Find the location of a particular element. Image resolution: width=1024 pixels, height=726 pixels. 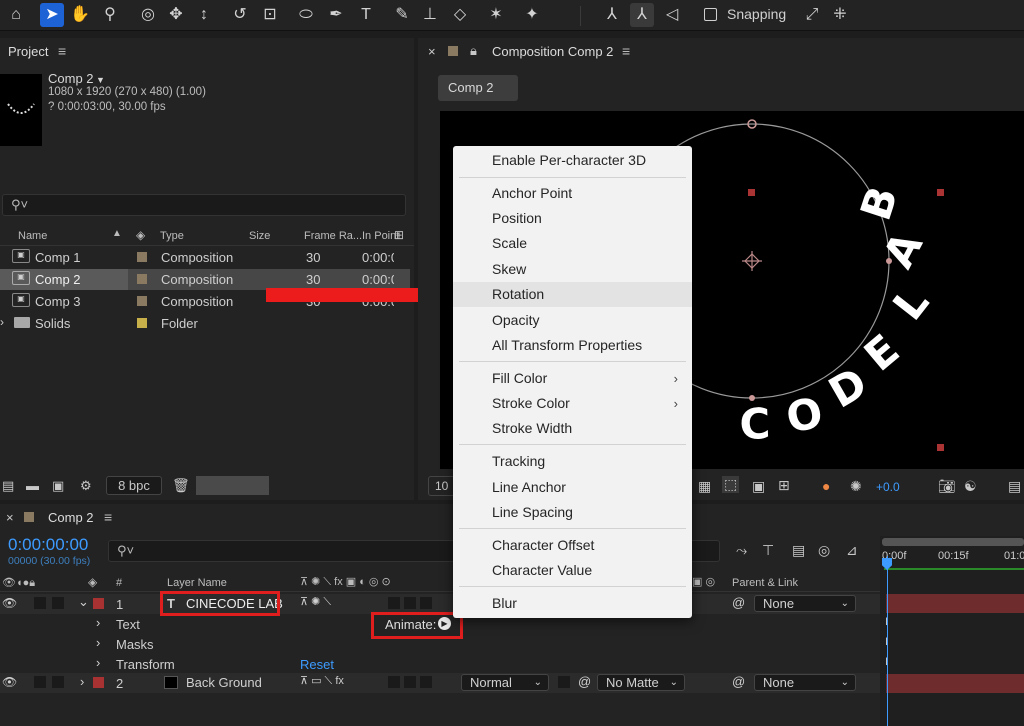

pan-camera-icon: ✥ is located at coordinates (176, 15).